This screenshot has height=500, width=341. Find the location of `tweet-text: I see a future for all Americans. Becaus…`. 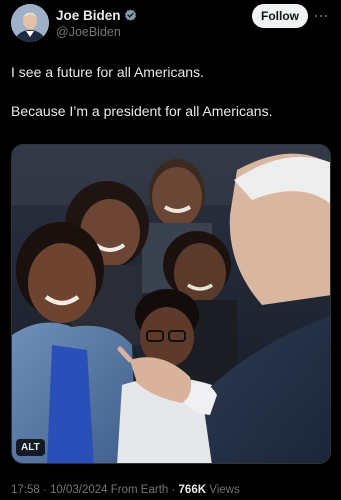

tweet-text: I see a future for all Americans. Becaus… is located at coordinates (171, 101).